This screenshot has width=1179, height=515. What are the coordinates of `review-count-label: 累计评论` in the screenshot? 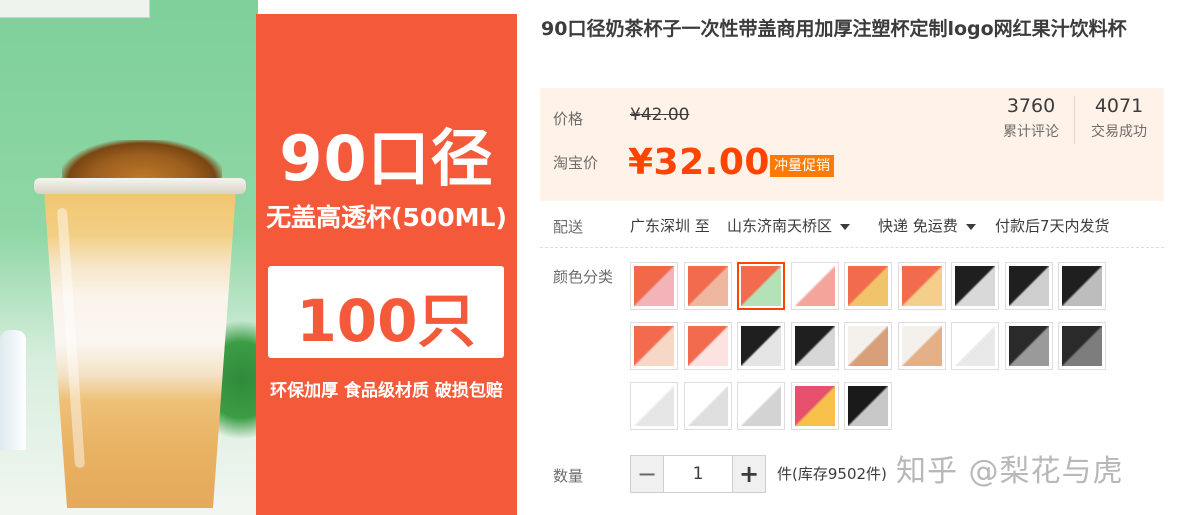 It's located at (1031, 132).